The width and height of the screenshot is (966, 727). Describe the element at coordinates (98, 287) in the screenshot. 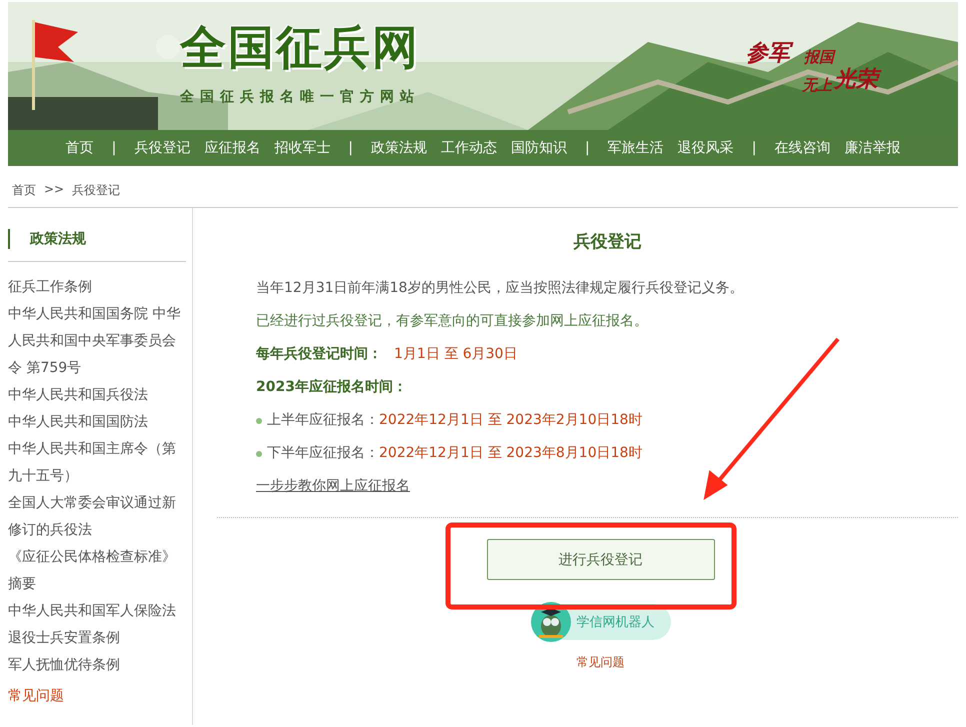

I see `sidebar-link: 征兵工作条例` at that location.